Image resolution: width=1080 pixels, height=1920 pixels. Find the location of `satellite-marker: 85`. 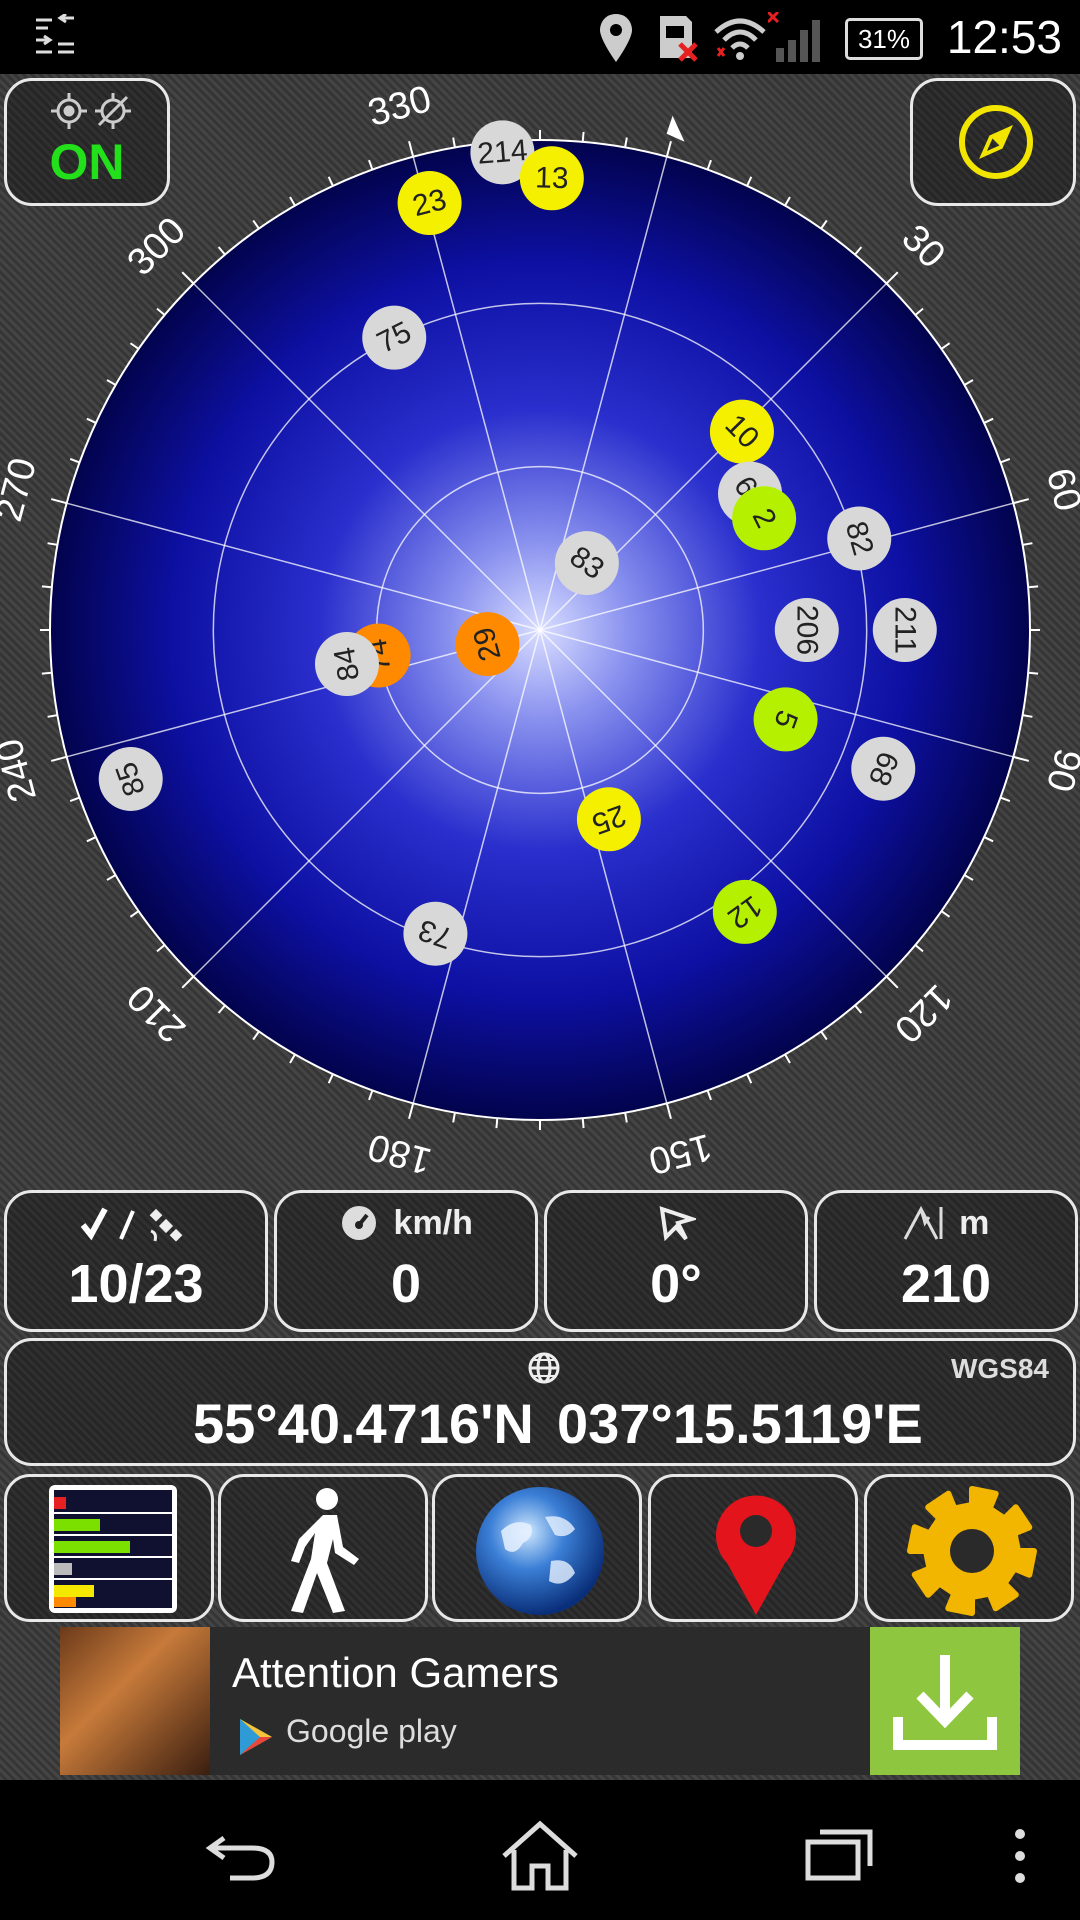

satellite-marker: 85 is located at coordinates (130, 778).